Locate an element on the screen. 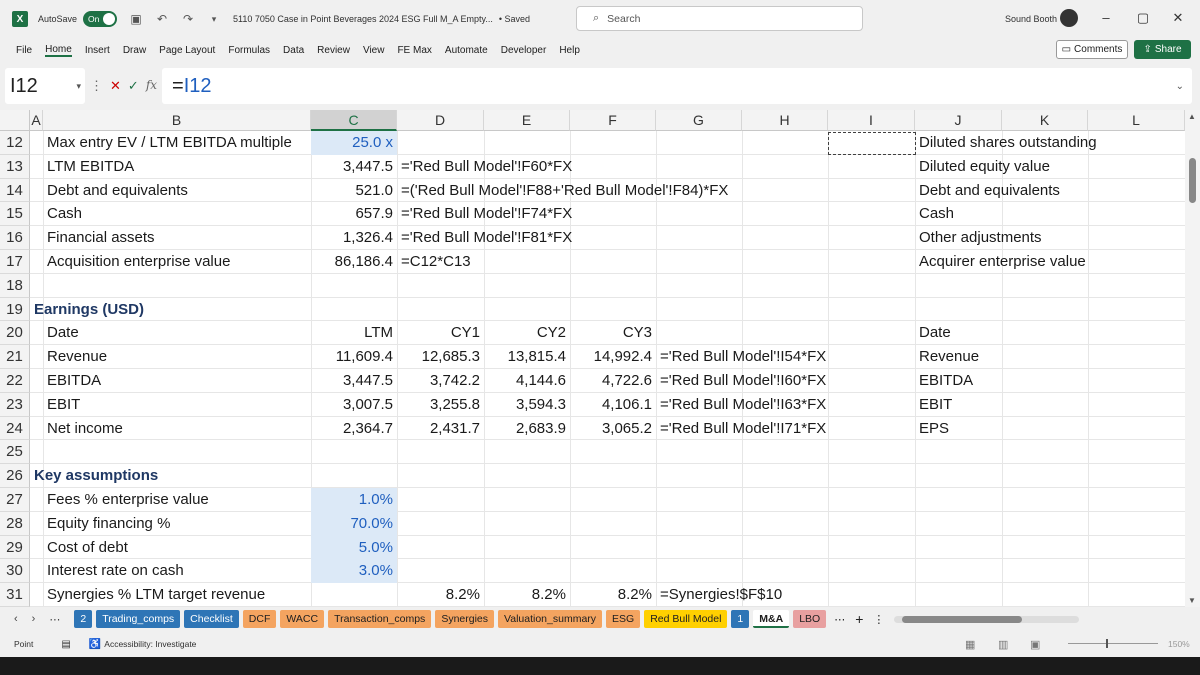 The width and height of the screenshot is (1200, 675). tab-help: Help is located at coordinates (569, 50).